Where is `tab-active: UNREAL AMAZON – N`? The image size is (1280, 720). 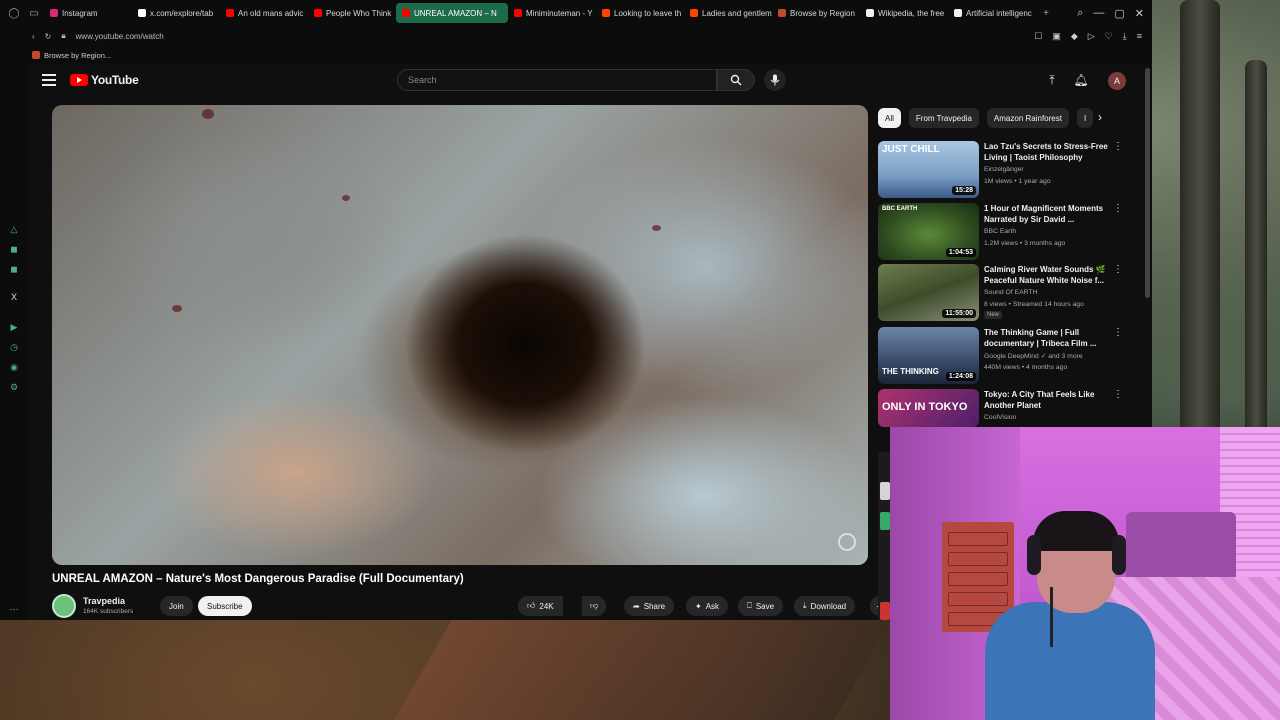
tab-active: UNREAL AMAZON – N is located at coordinates (452, 13).